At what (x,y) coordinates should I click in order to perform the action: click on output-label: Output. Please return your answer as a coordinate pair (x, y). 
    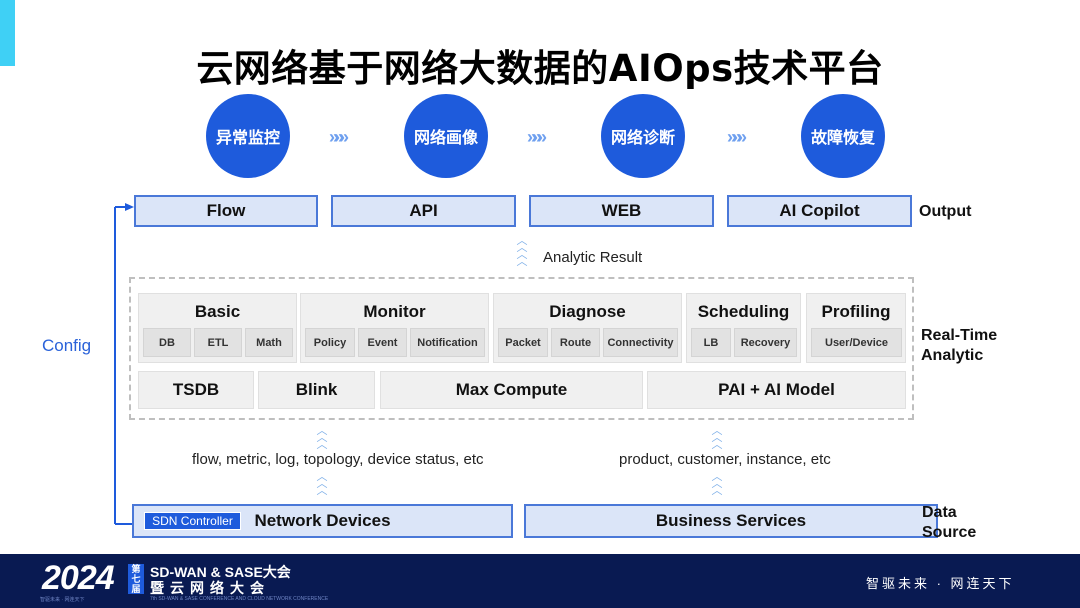
    Looking at the image, I should click on (945, 211).